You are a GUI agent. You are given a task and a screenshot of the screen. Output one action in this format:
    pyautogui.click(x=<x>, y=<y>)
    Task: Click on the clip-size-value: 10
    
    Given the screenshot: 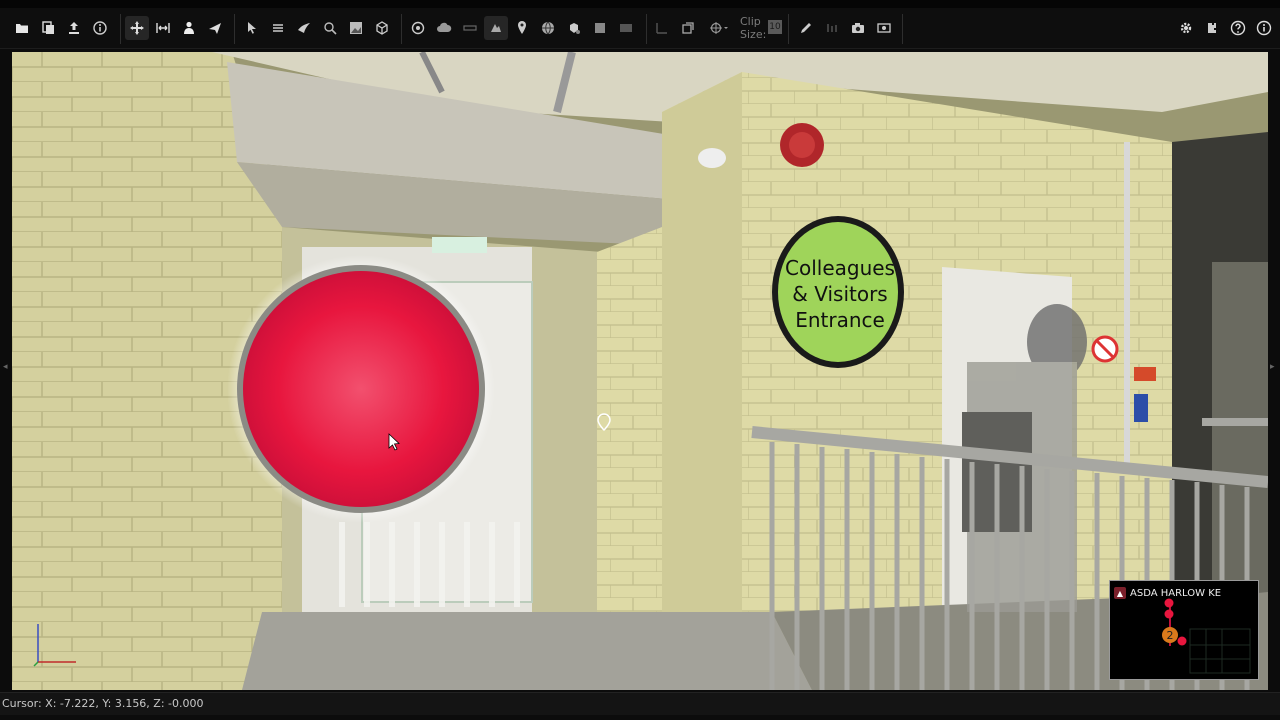 What is the action you would take?
    pyautogui.click(x=775, y=27)
    